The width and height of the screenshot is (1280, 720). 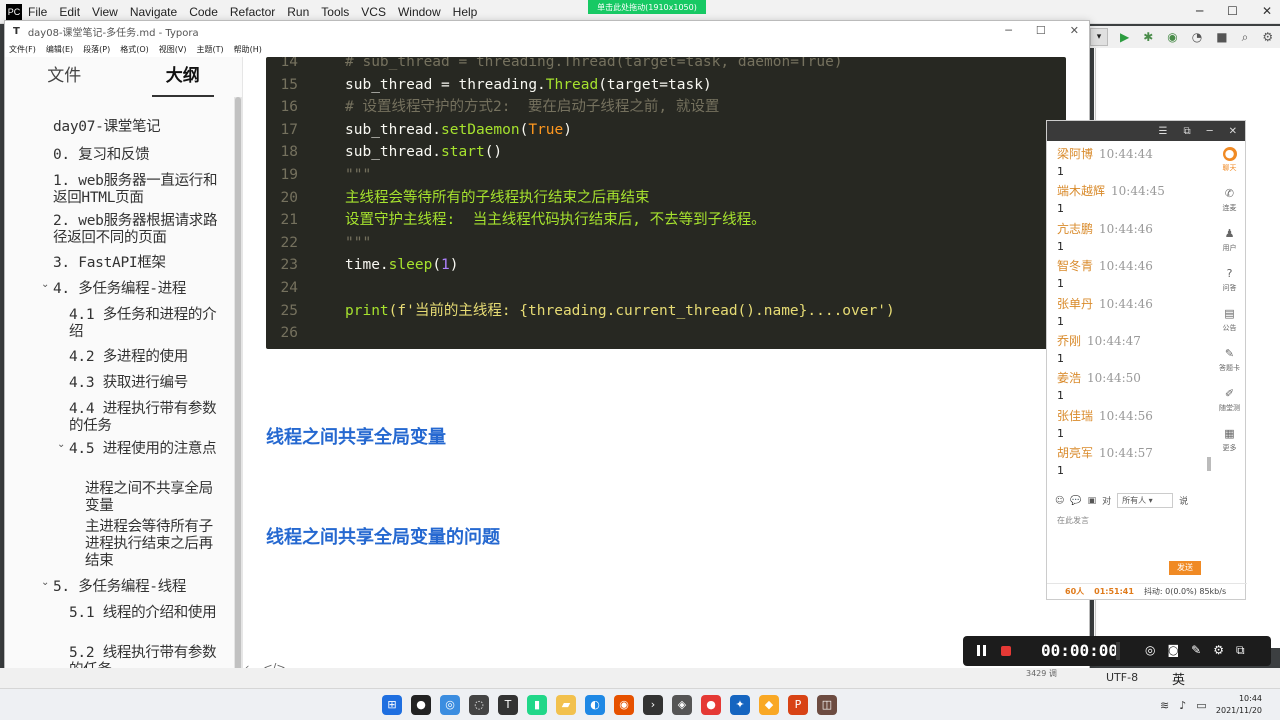 I want to click on heading-shared-globals-problem: 线程之间共享全局变量的问题, so click(x=383, y=536).